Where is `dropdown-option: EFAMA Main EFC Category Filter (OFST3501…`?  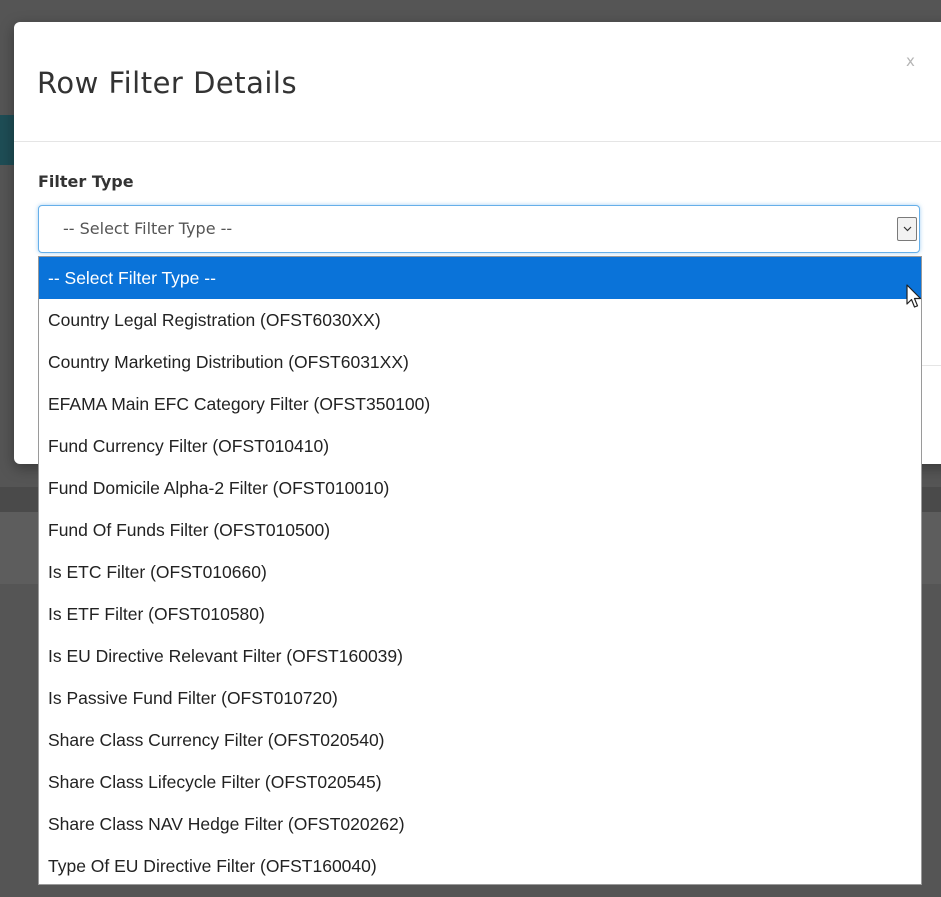 dropdown-option: EFAMA Main EFC Category Filter (OFST3501… is located at coordinates (480, 404).